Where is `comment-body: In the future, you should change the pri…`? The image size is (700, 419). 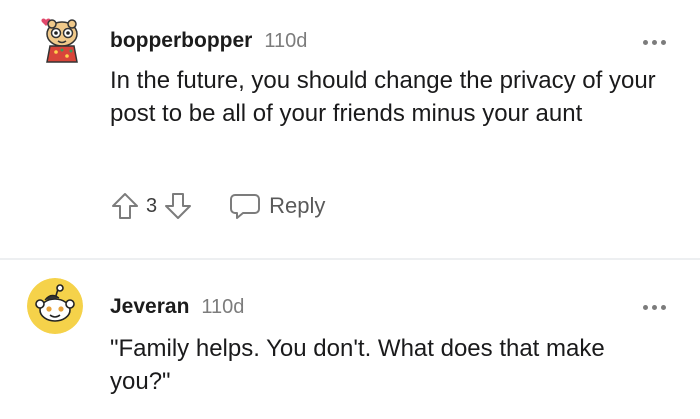
comment-body: In the future, you should change the pri… is located at coordinates (383, 97).